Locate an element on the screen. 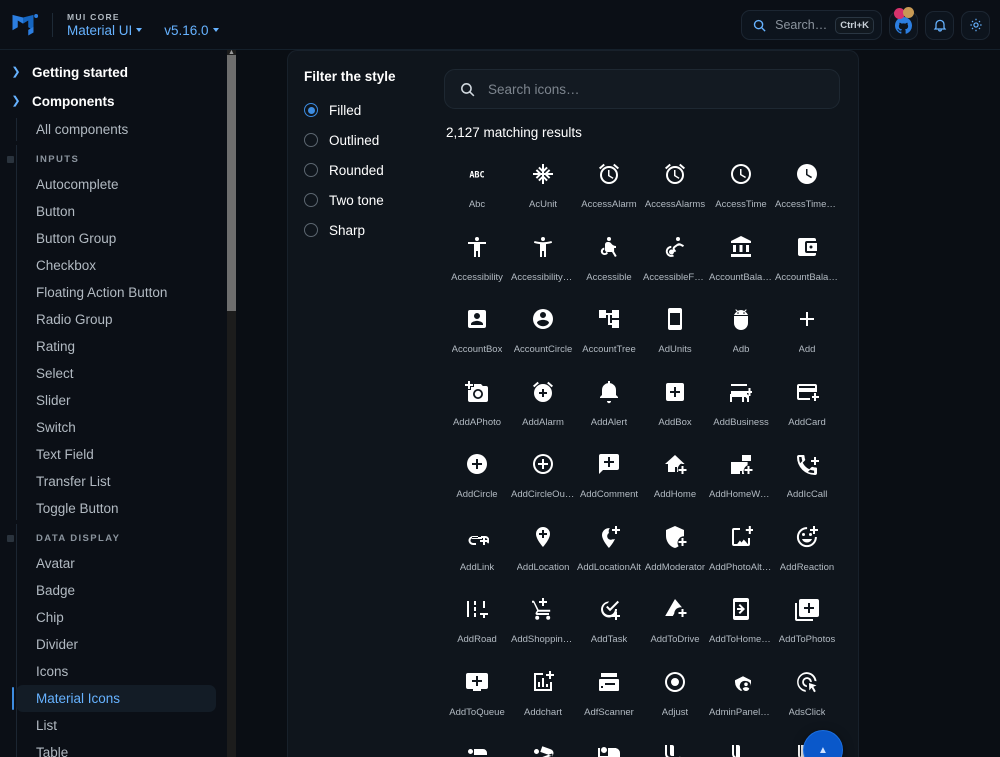 This screenshot has height=757, width=1000. icon-result-label: AddToQueue is located at coordinates (477, 712).